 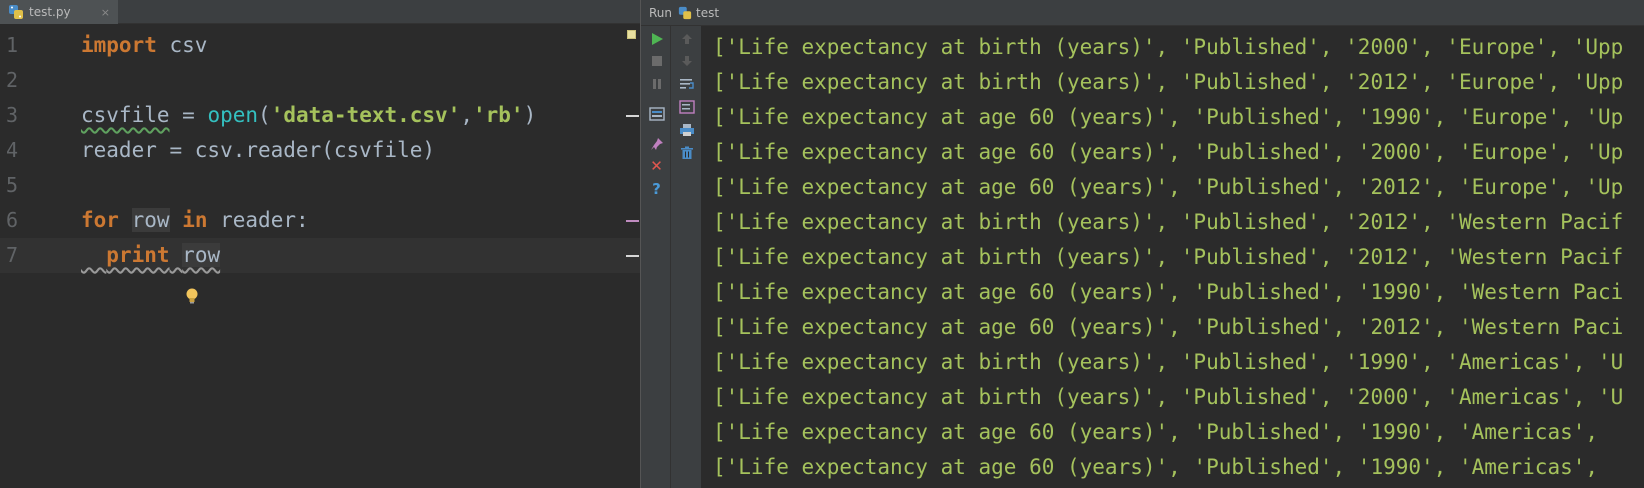 What do you see at coordinates (12, 220) in the screenshot?
I see `line-number: 6` at bounding box center [12, 220].